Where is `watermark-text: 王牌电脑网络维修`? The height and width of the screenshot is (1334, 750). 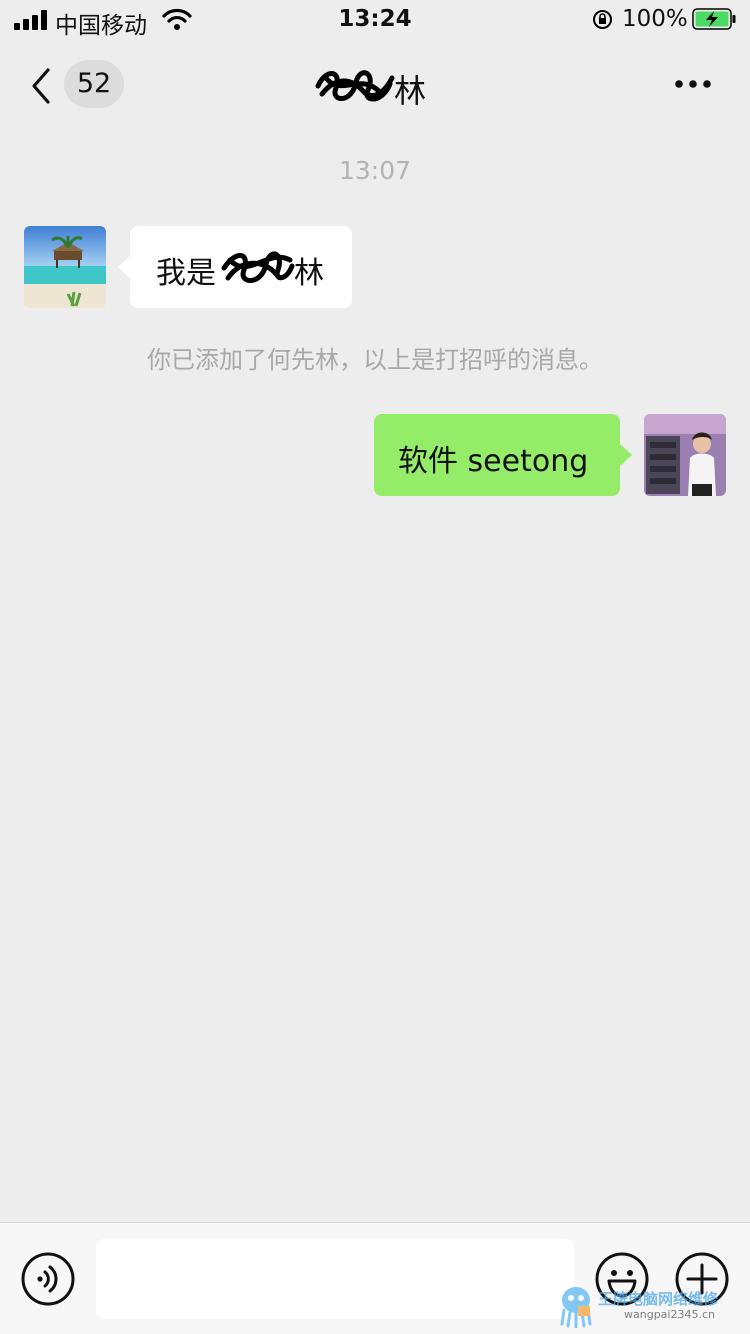
watermark-text: 王牌电脑网络维修 is located at coordinates (658, 1299).